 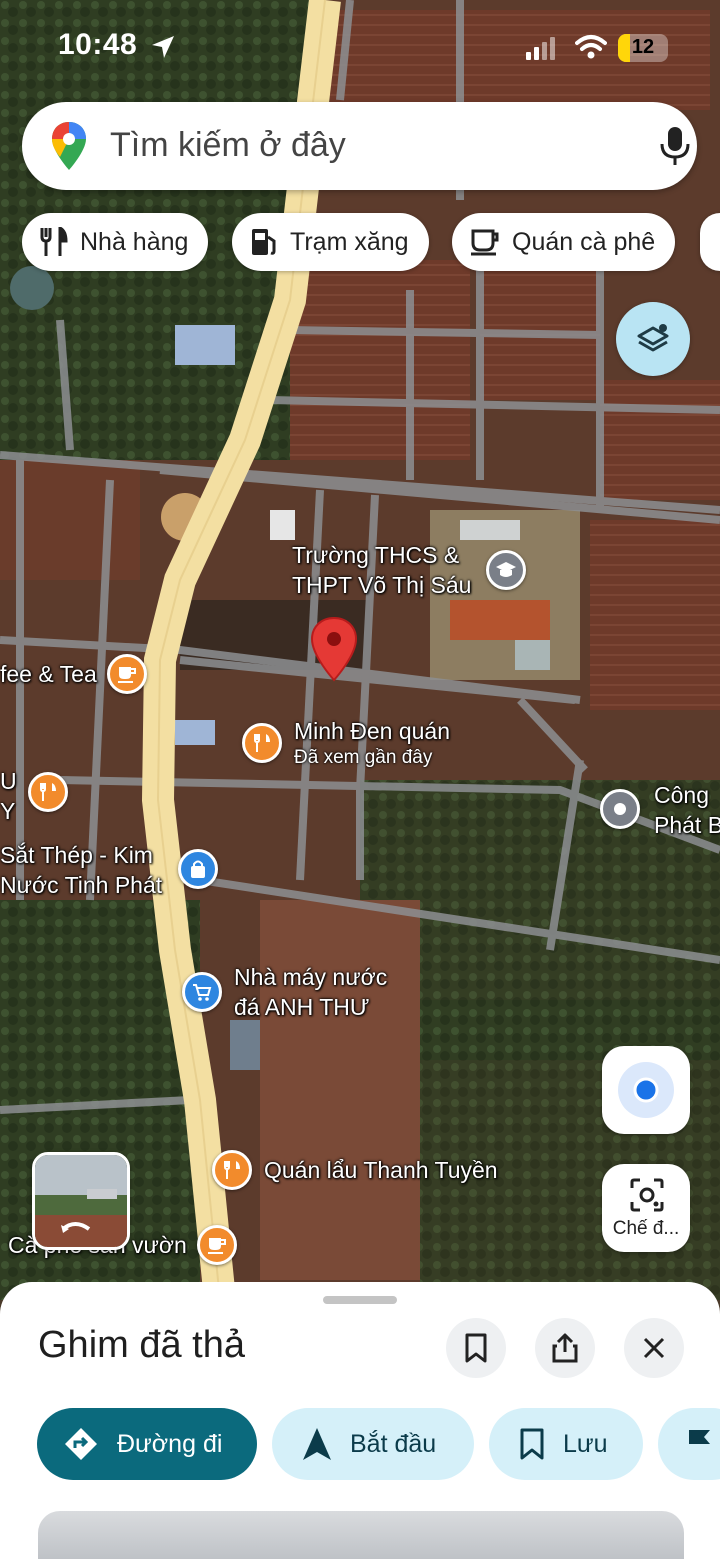 What do you see at coordinates (584, 241) in the screenshot?
I see `chip-label: Quán cà phê` at bounding box center [584, 241].